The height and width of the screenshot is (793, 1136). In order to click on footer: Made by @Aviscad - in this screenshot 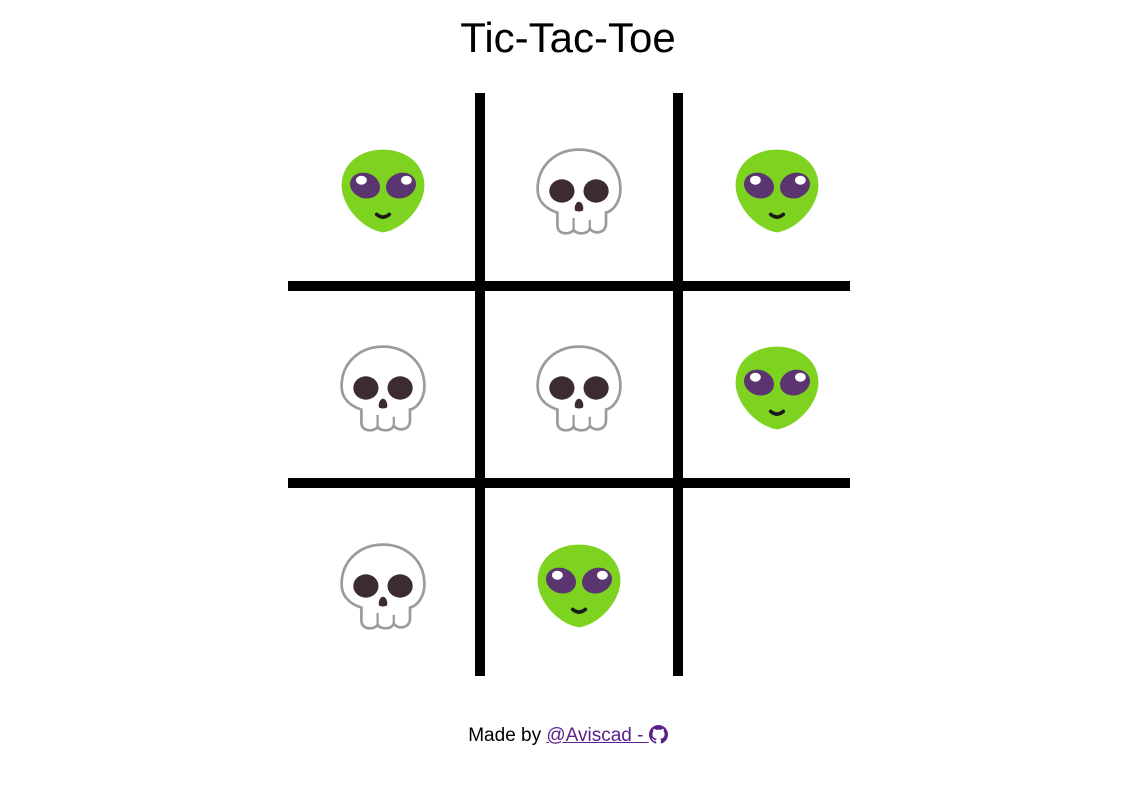, I will do `click(568, 736)`.